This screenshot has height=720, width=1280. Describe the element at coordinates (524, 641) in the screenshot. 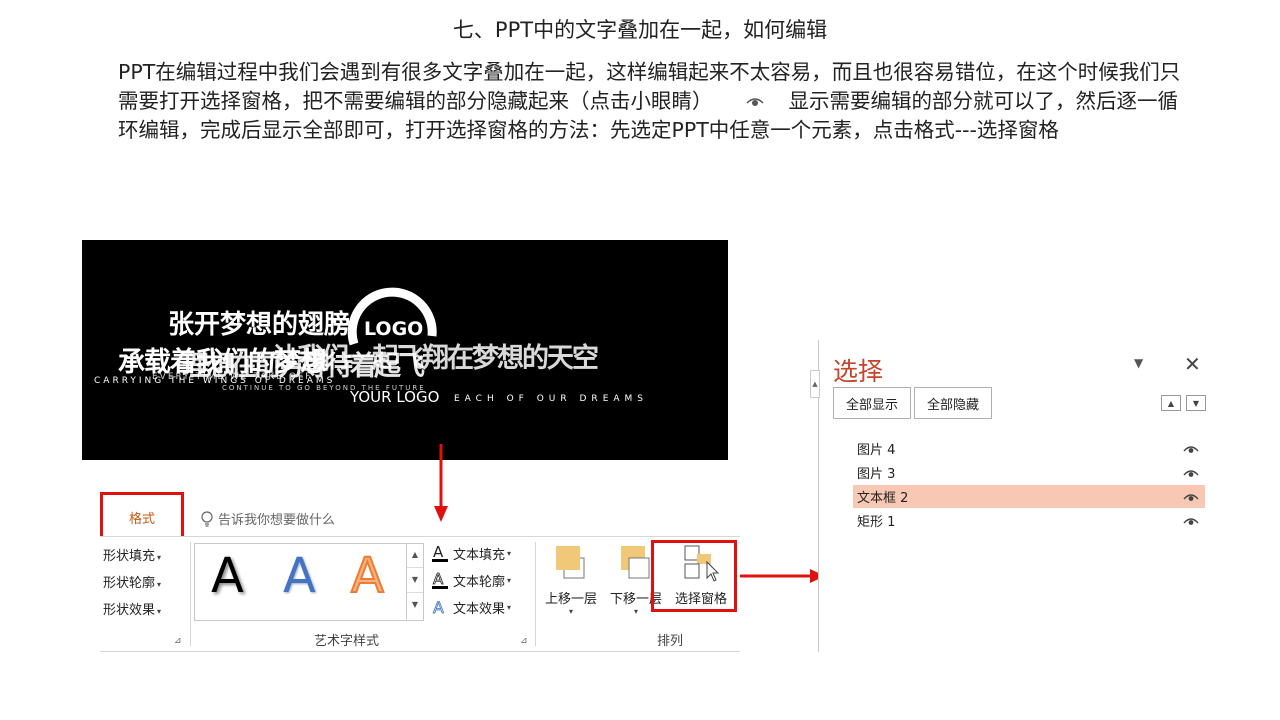

I see `wordart-launcher-icon: ⊿` at that location.